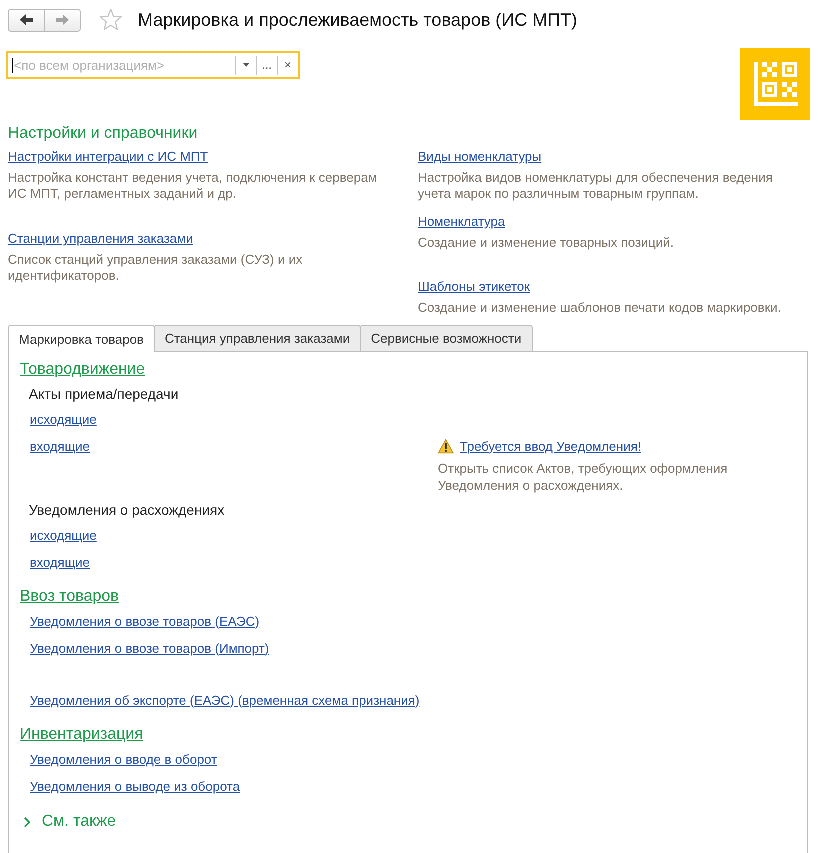  I want to click on clear-button: ×, so click(287, 65).